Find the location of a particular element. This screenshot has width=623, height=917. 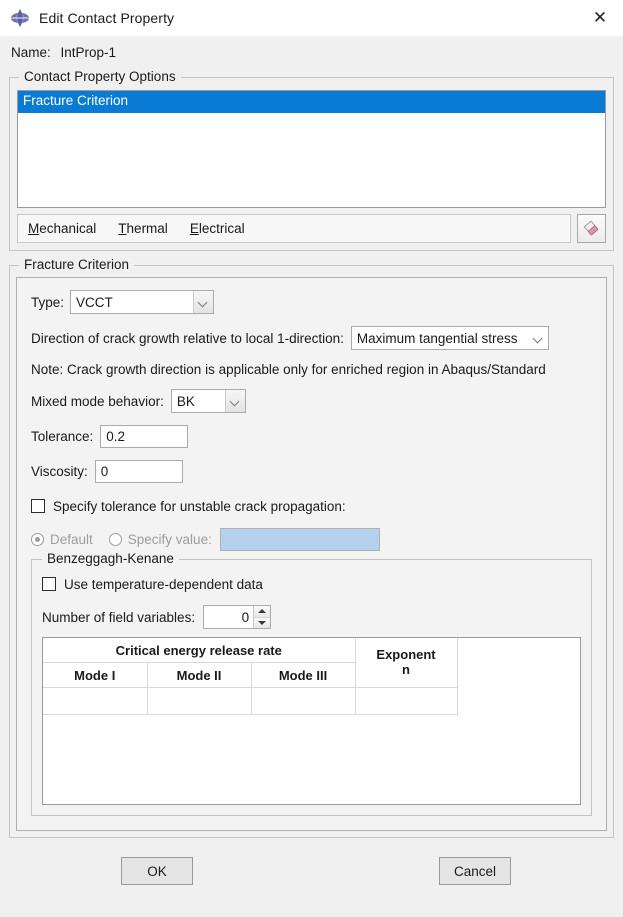

direction-combo: Maximum tangential stress is located at coordinates (449, 338).